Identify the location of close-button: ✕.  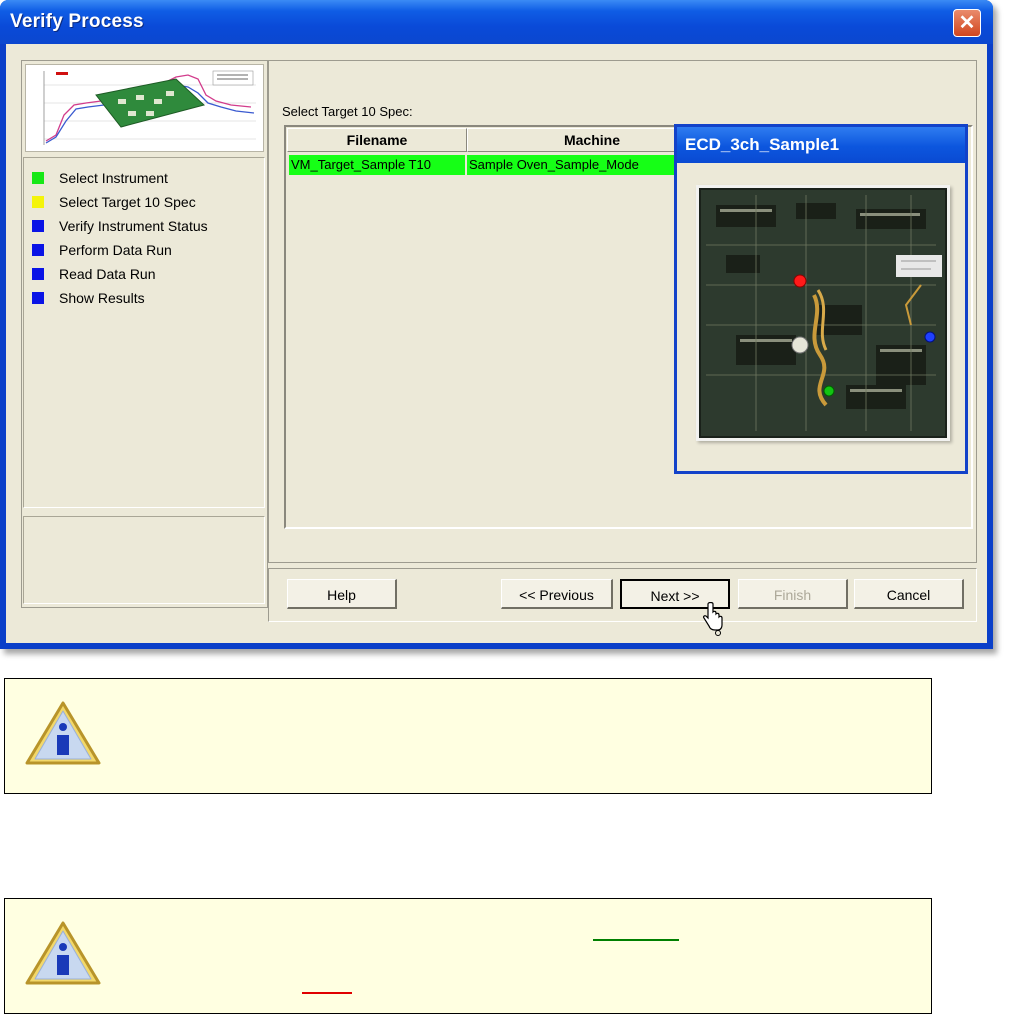
(967, 23).